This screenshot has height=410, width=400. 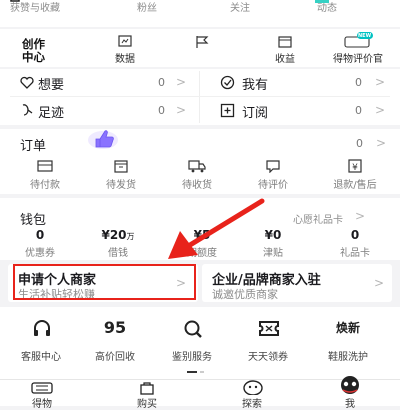 I want to click on recycle-95-icon: 95, so click(x=115, y=327).